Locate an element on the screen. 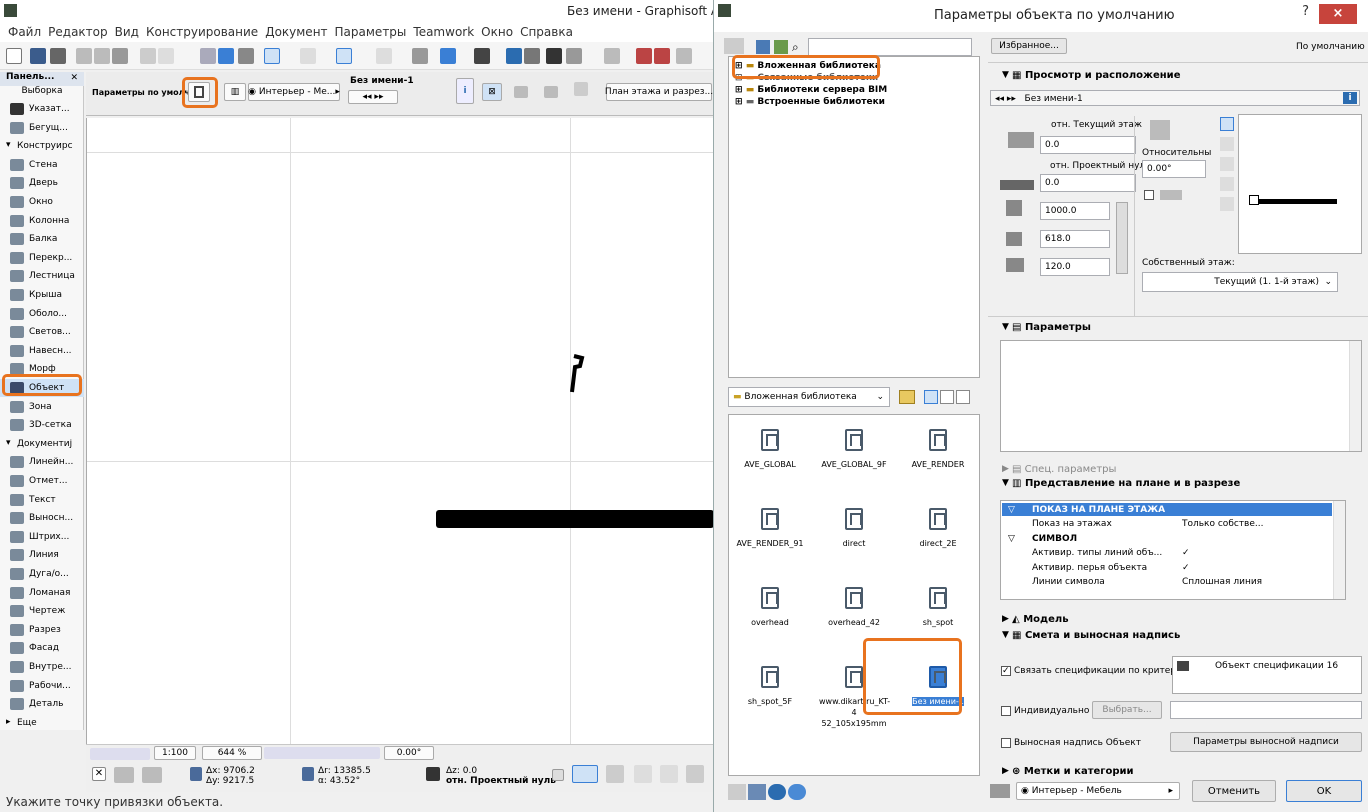  toolbox-item: Чертеж is located at coordinates (42, 611).